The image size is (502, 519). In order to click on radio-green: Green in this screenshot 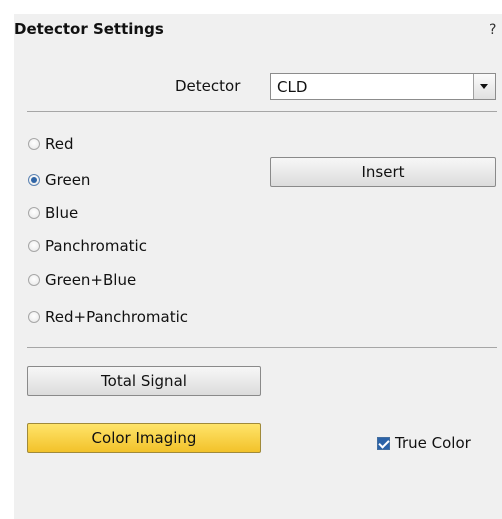, I will do `click(59, 180)`.